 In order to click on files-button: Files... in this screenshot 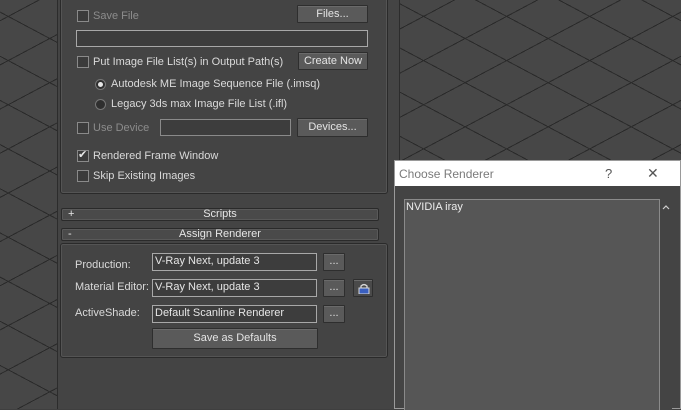, I will do `click(332, 14)`.